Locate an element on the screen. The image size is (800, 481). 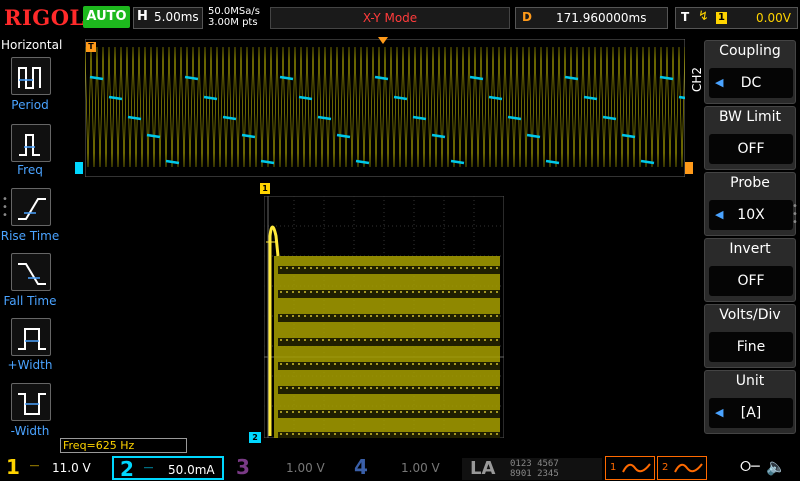
timebase-display: H 5.00ms is located at coordinates (168, 18).